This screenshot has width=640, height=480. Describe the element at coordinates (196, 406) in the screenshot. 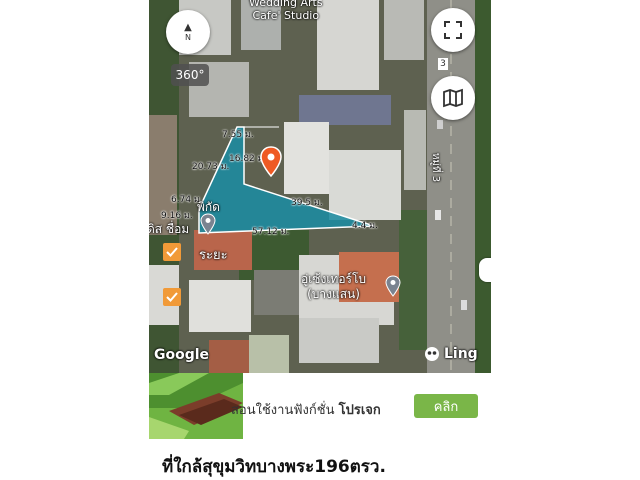

I see `banner-illustration` at that location.